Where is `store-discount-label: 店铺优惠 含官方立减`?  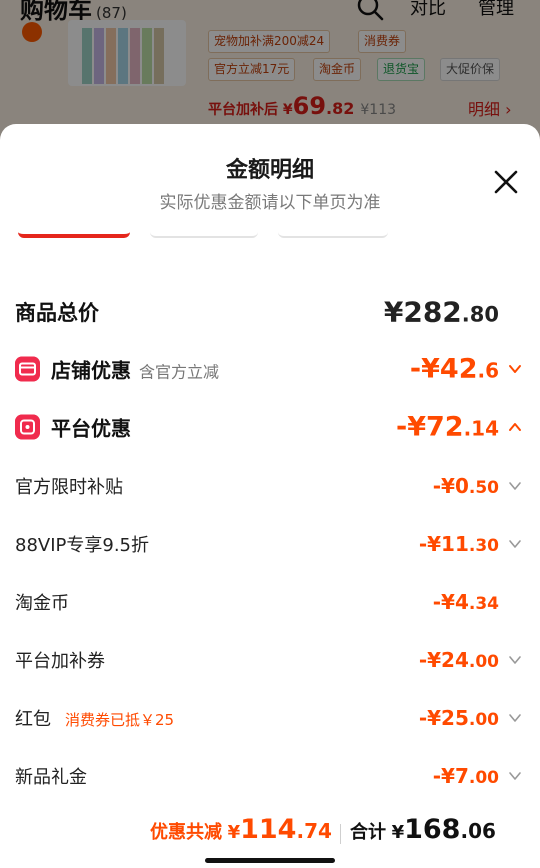
store-discount-label: 店铺优惠 含官方立减 is located at coordinates (135, 370).